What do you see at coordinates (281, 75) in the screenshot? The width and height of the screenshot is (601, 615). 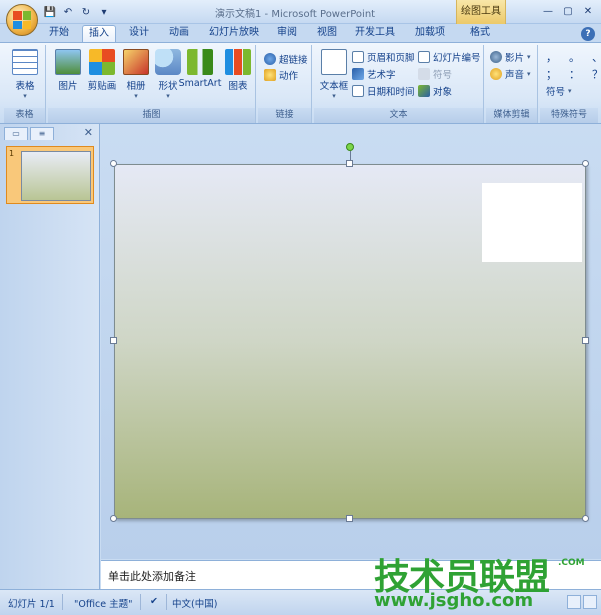 I see `action-button: 动作` at bounding box center [281, 75].